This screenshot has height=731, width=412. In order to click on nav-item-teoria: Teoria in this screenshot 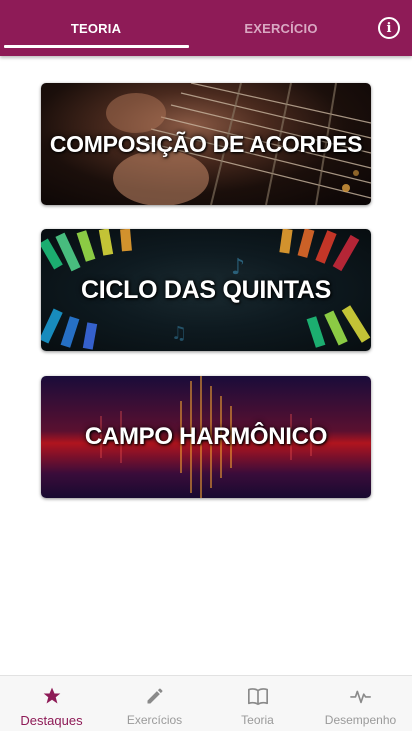, I will do `click(257, 703)`.